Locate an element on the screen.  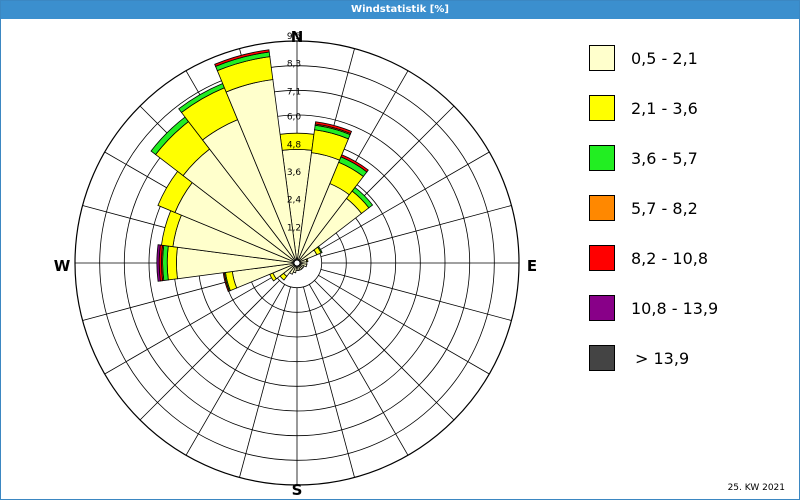
radial-tick-label: 8,3 is located at coordinates (294, 65).